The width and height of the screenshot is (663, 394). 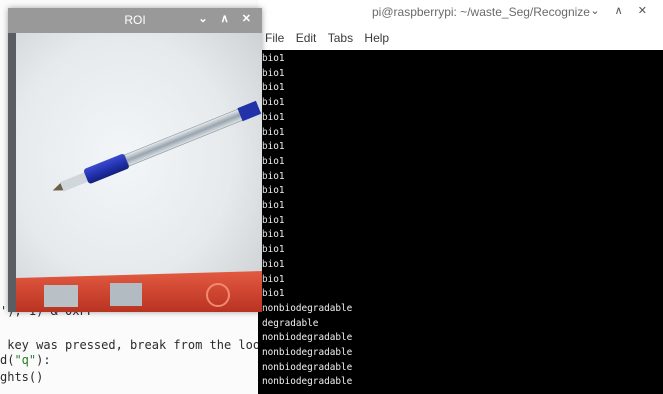 I want to click on roi-title-bar: ROI ⌄ ∧ ✕, so click(x=135, y=20).